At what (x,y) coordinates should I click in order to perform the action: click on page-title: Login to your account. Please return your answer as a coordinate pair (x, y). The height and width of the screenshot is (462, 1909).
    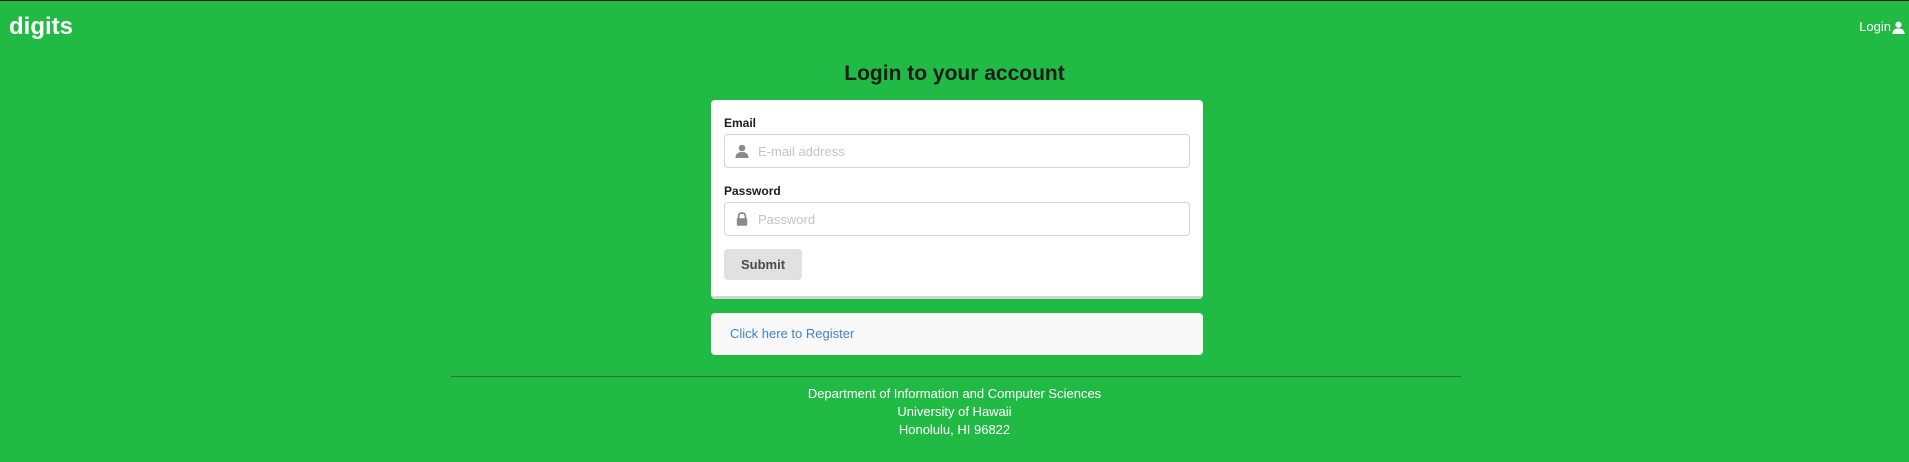
    Looking at the image, I should click on (954, 73).